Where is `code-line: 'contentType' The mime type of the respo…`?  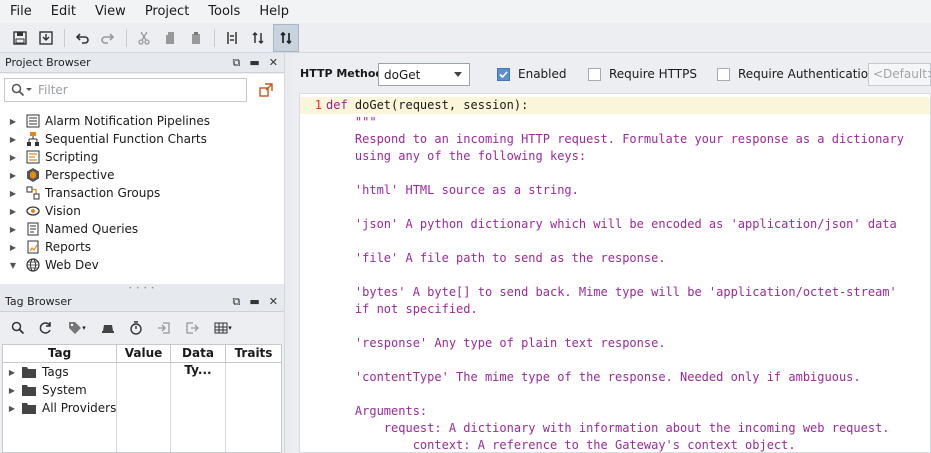 code-line: 'contentType' The mime type of the respo… is located at coordinates (615, 377).